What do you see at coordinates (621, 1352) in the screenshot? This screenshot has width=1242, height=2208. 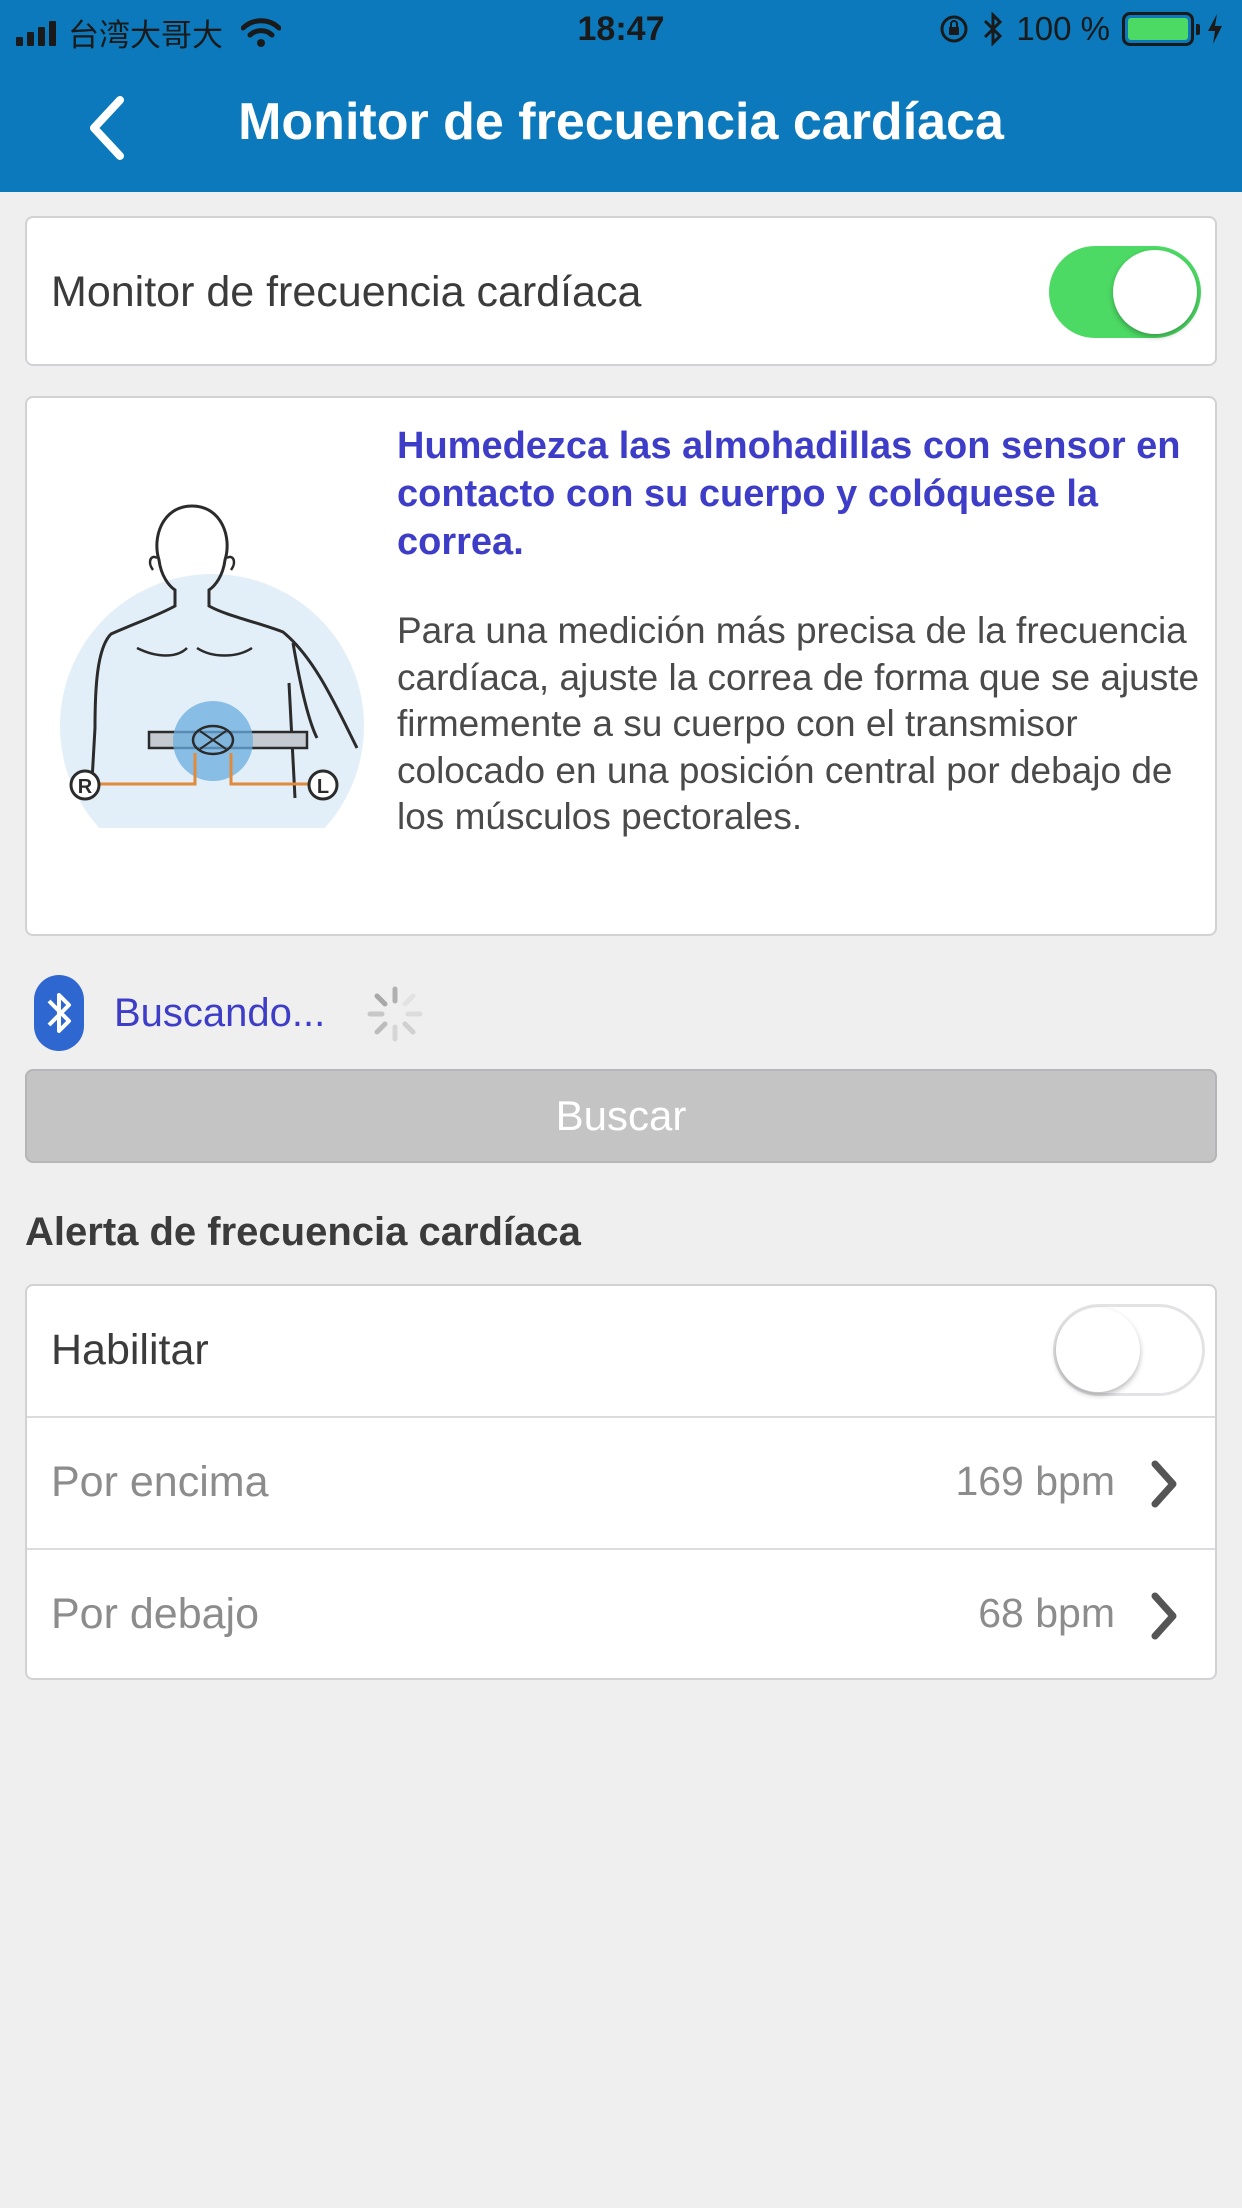 I see `alert-enable-row: Habilitar` at bounding box center [621, 1352].